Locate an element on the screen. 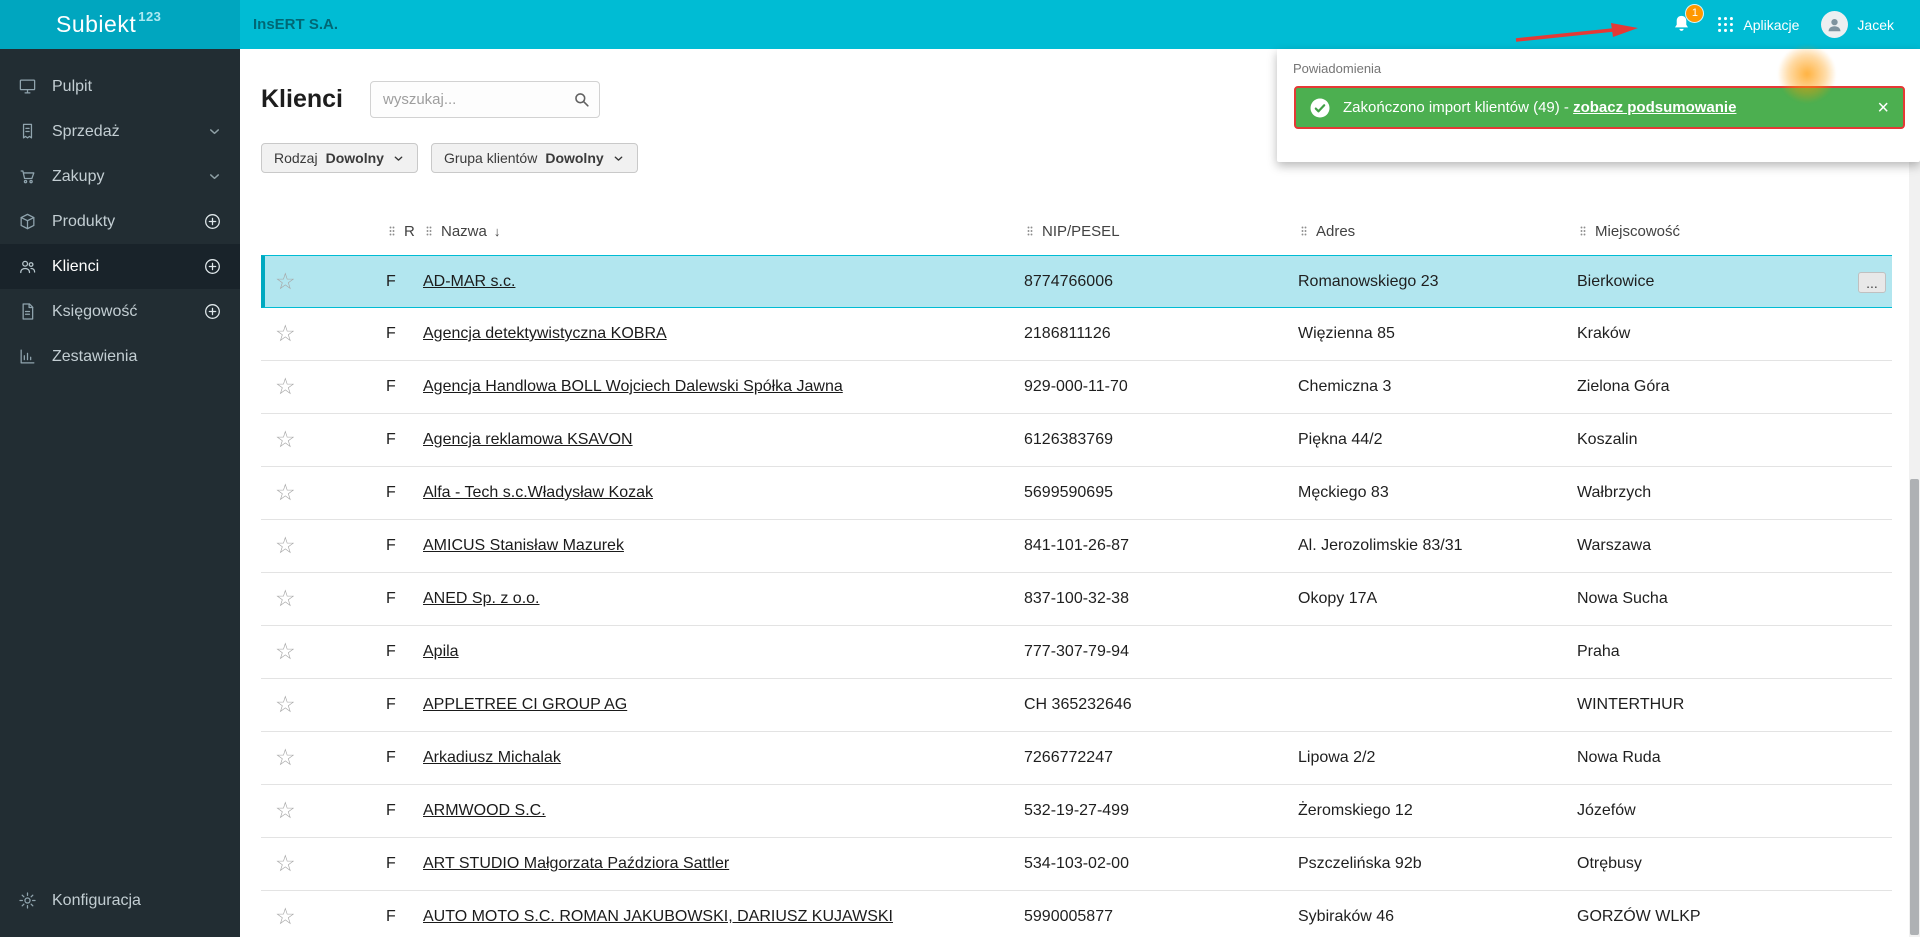 This screenshot has height=937, width=1920. cell-address: Okopy 17A is located at coordinates (1437, 599).